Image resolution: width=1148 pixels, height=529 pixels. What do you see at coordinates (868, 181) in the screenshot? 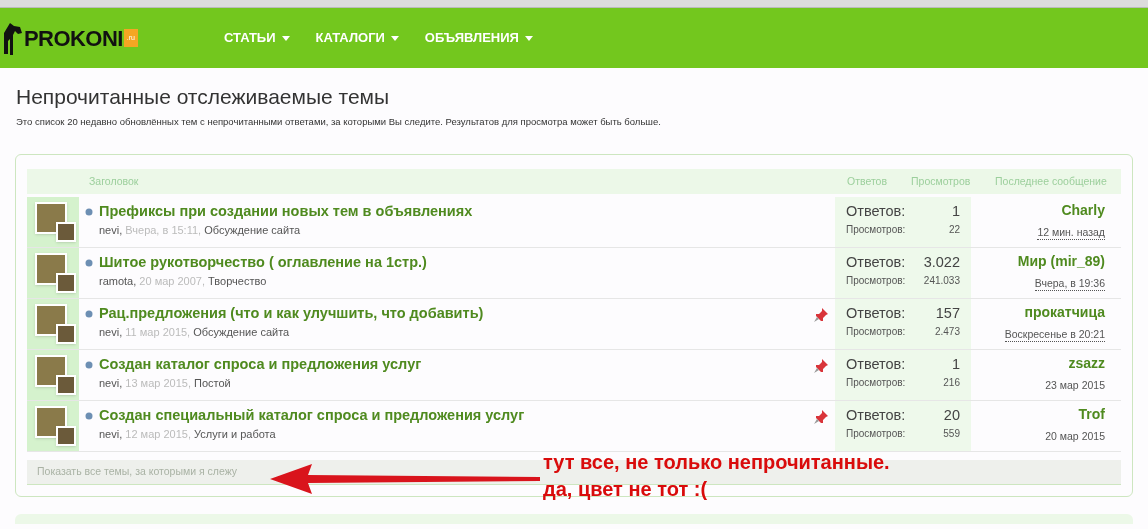
I see `column-header: Ответов` at bounding box center [868, 181].